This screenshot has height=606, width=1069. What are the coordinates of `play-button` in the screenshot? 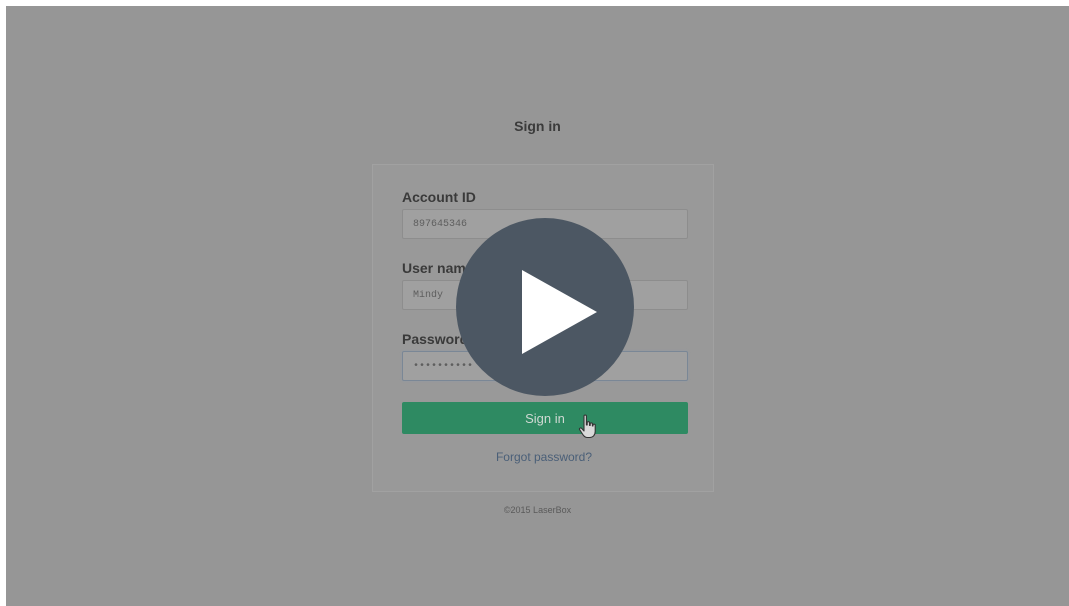 It's located at (545, 307).